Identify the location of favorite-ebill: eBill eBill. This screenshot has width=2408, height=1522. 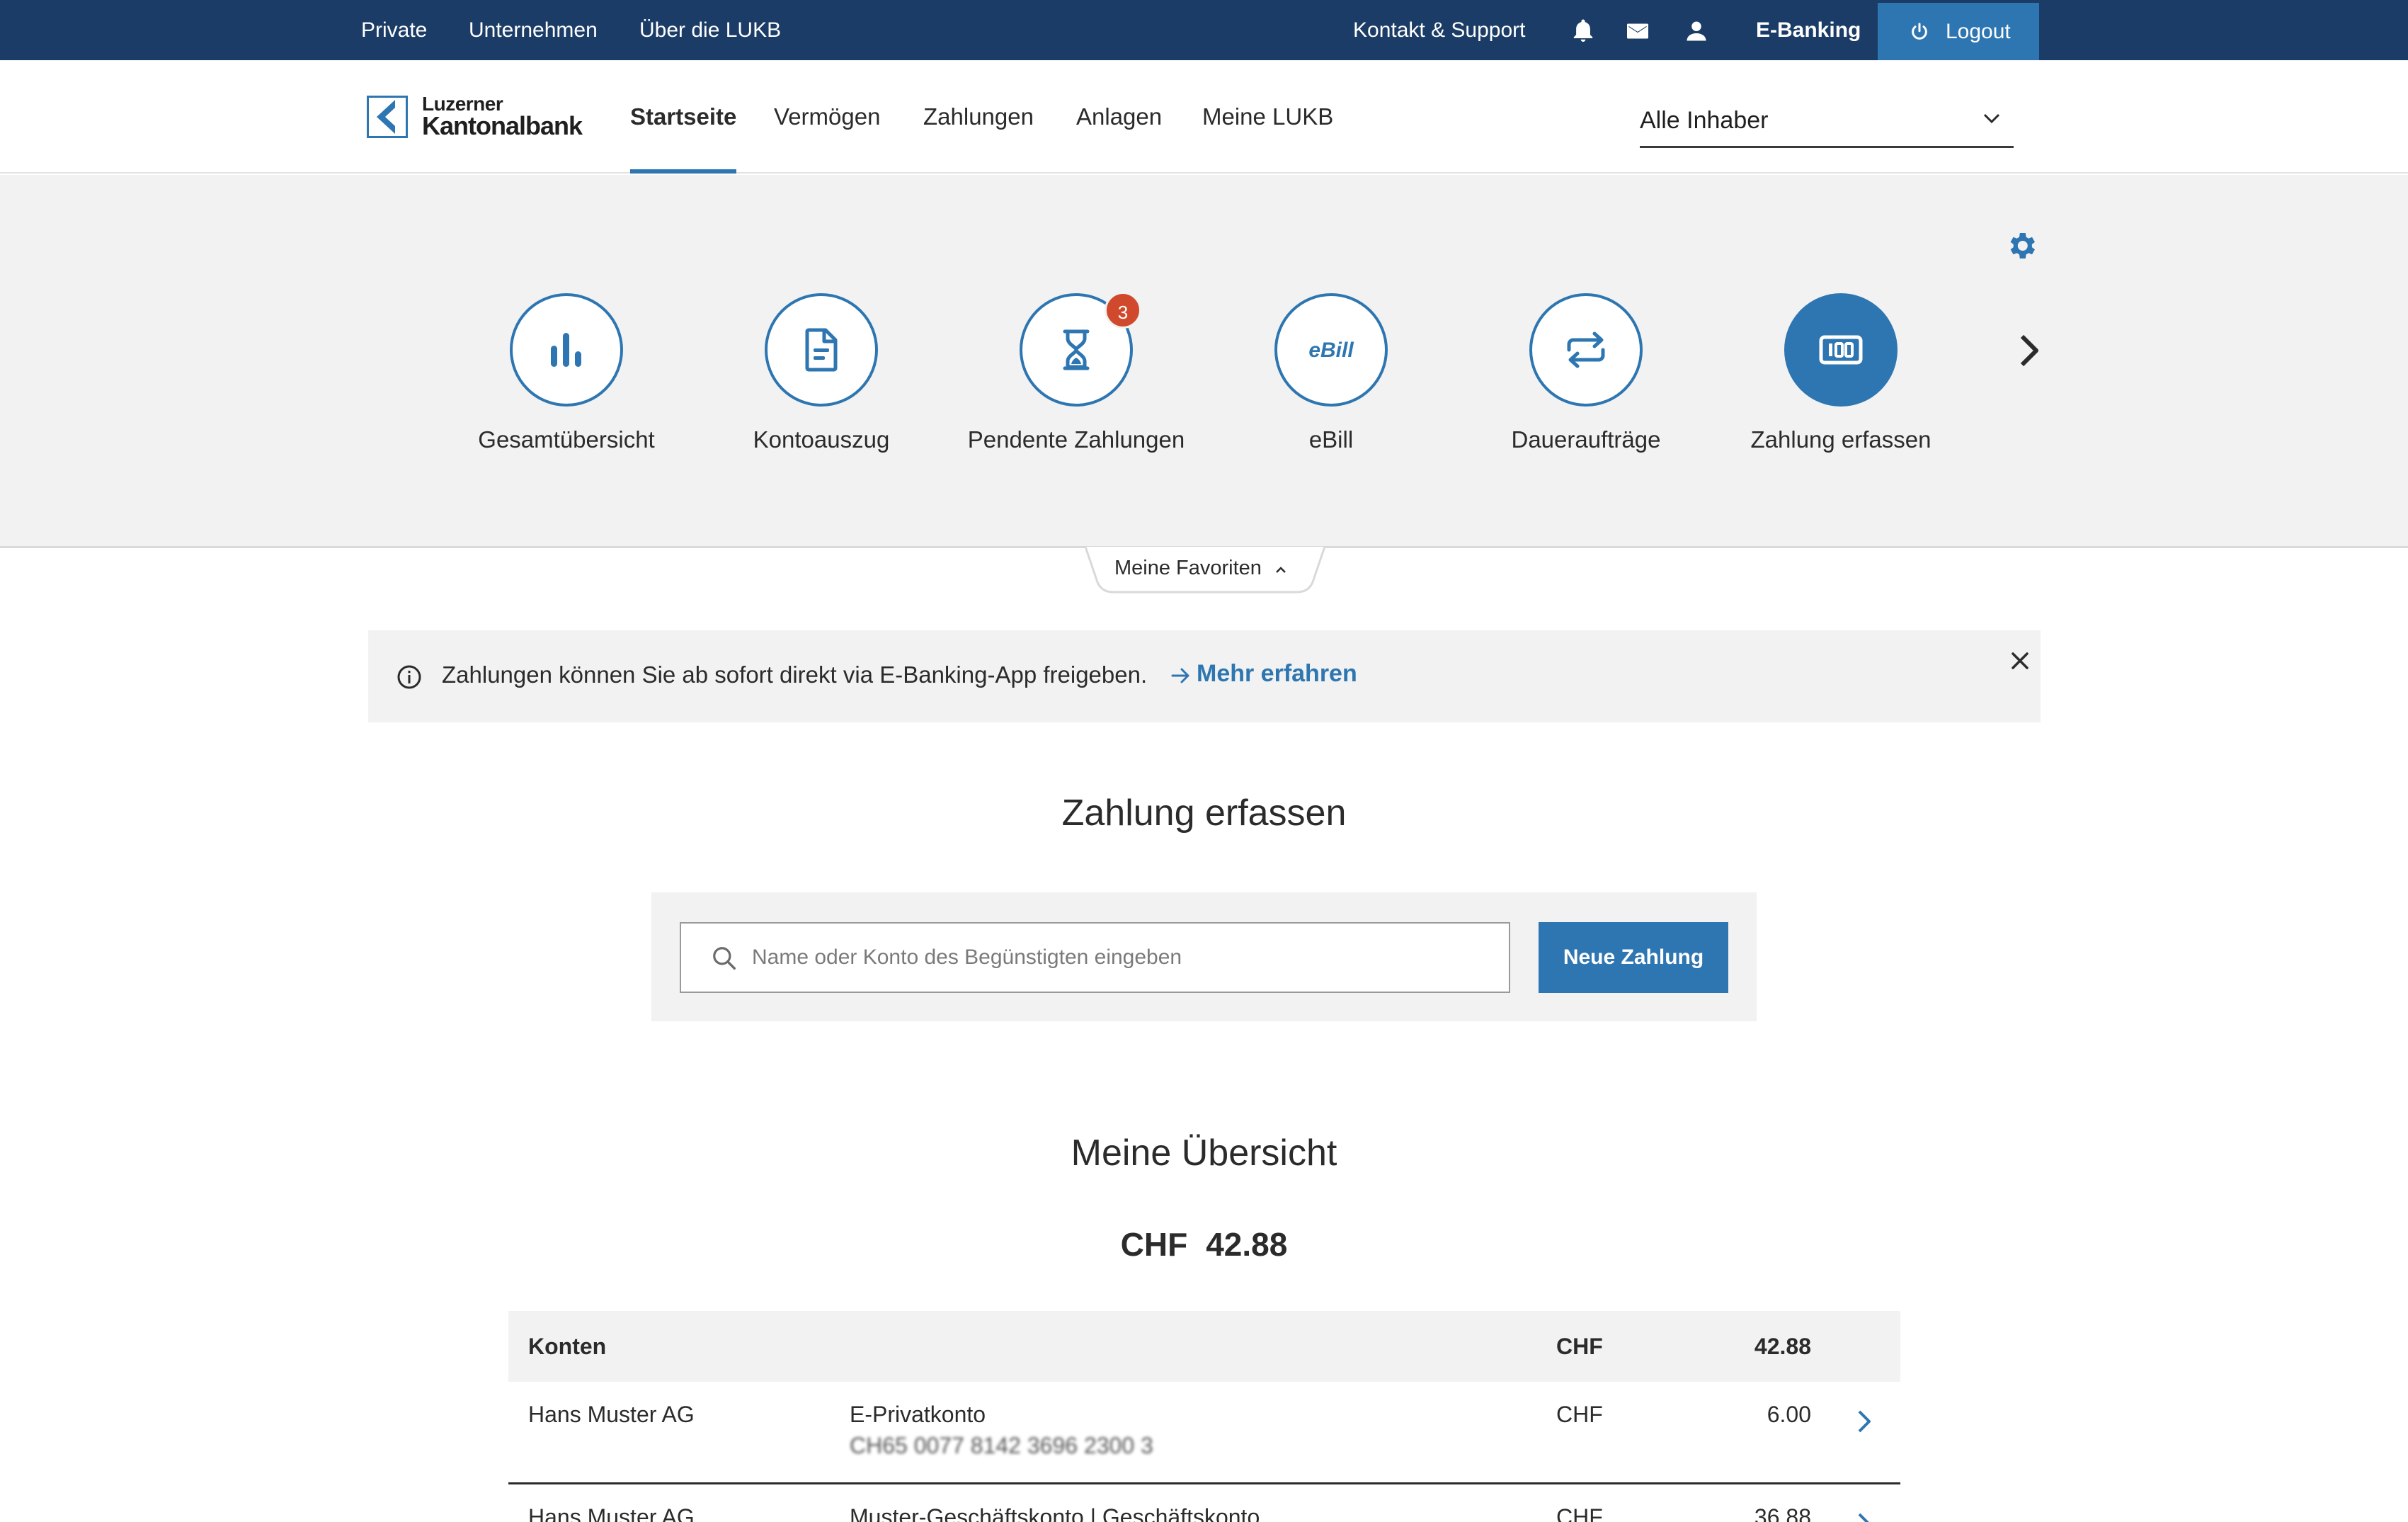
(1331, 381).